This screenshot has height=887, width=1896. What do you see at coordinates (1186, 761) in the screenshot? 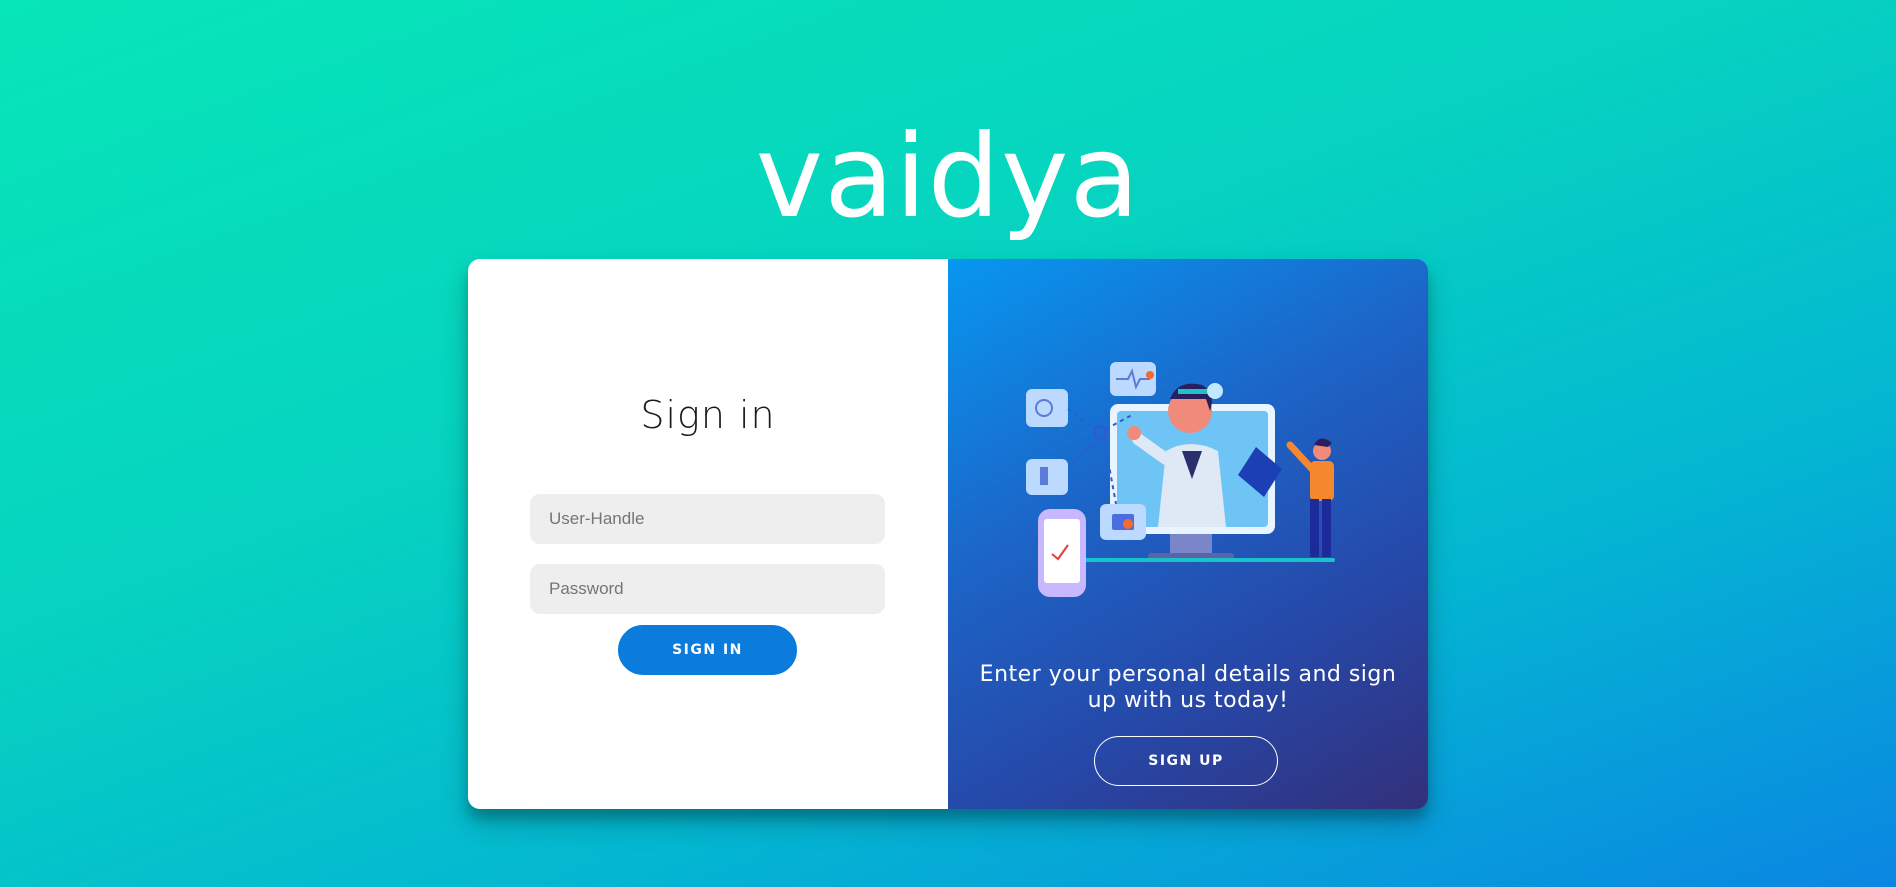
I see `sign-up-button: SIGN UP` at bounding box center [1186, 761].